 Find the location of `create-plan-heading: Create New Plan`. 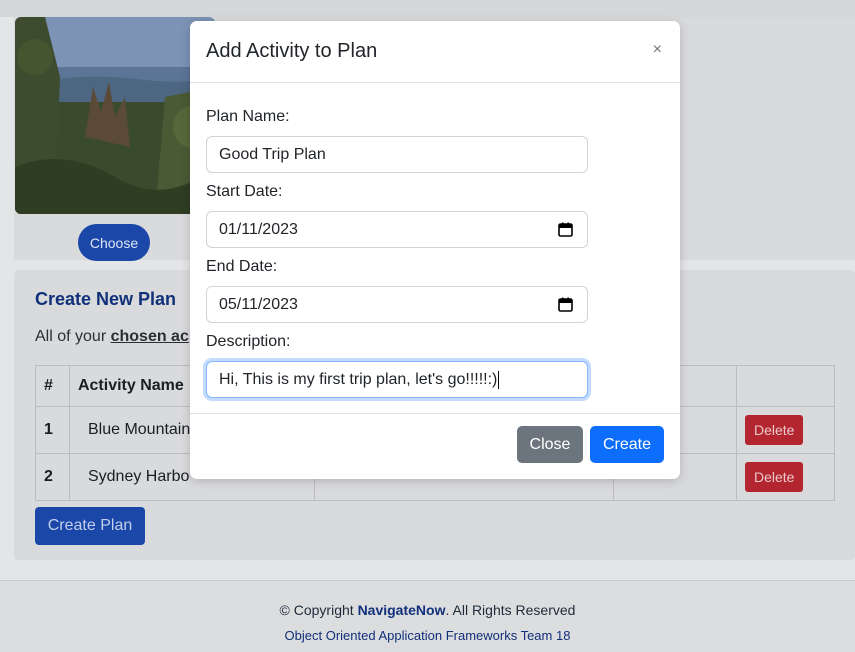

create-plan-heading: Create New Plan is located at coordinates (106, 299).